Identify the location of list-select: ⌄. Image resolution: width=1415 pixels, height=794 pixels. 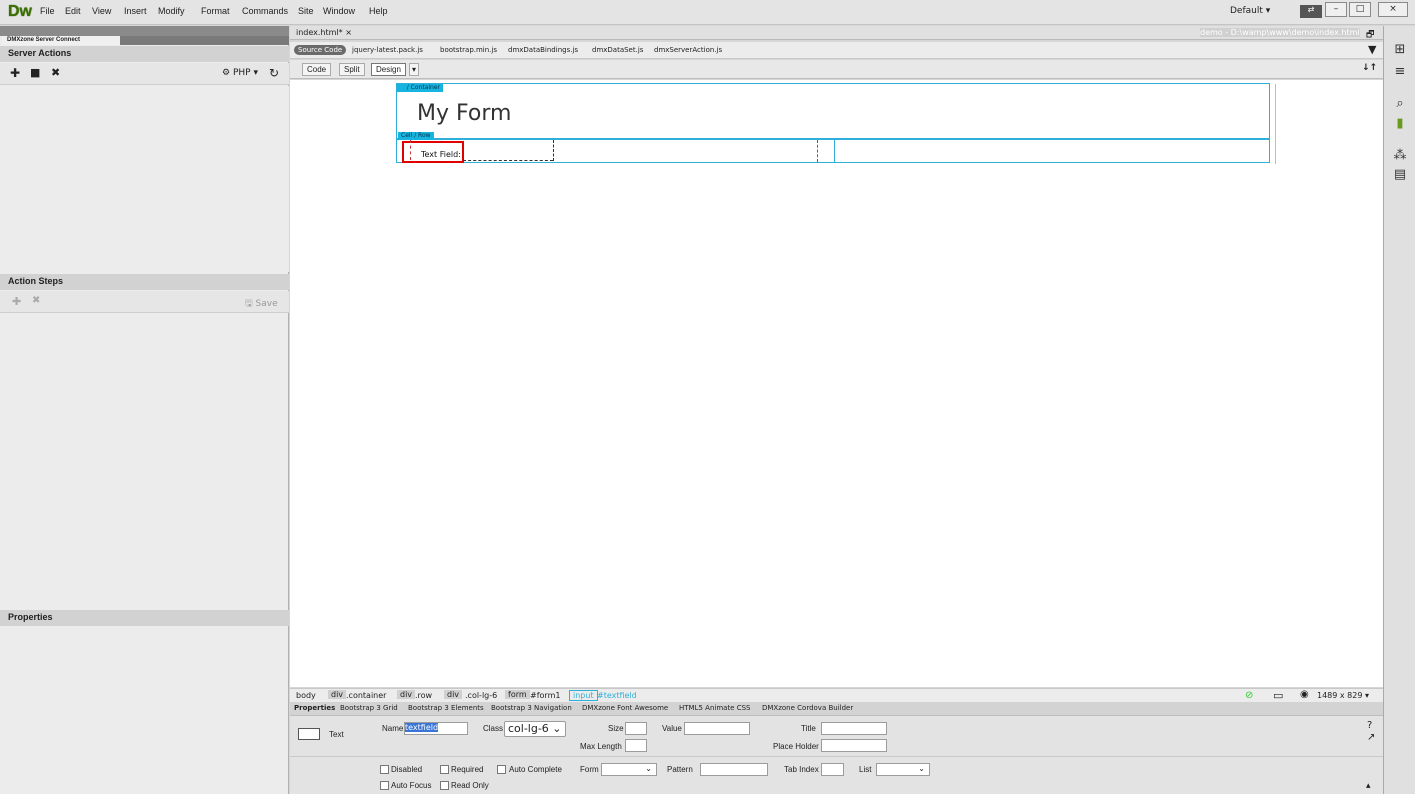
(903, 769).